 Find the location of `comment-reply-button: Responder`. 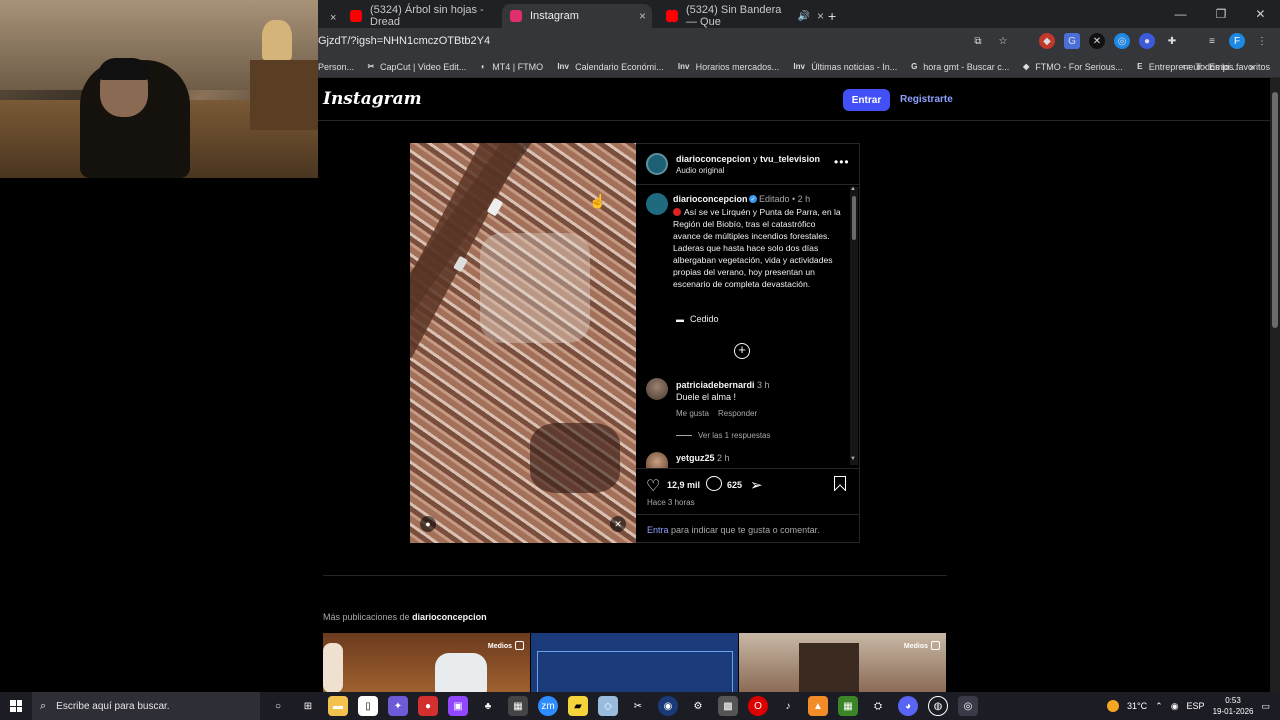

comment-reply-button: Responder is located at coordinates (737, 413).